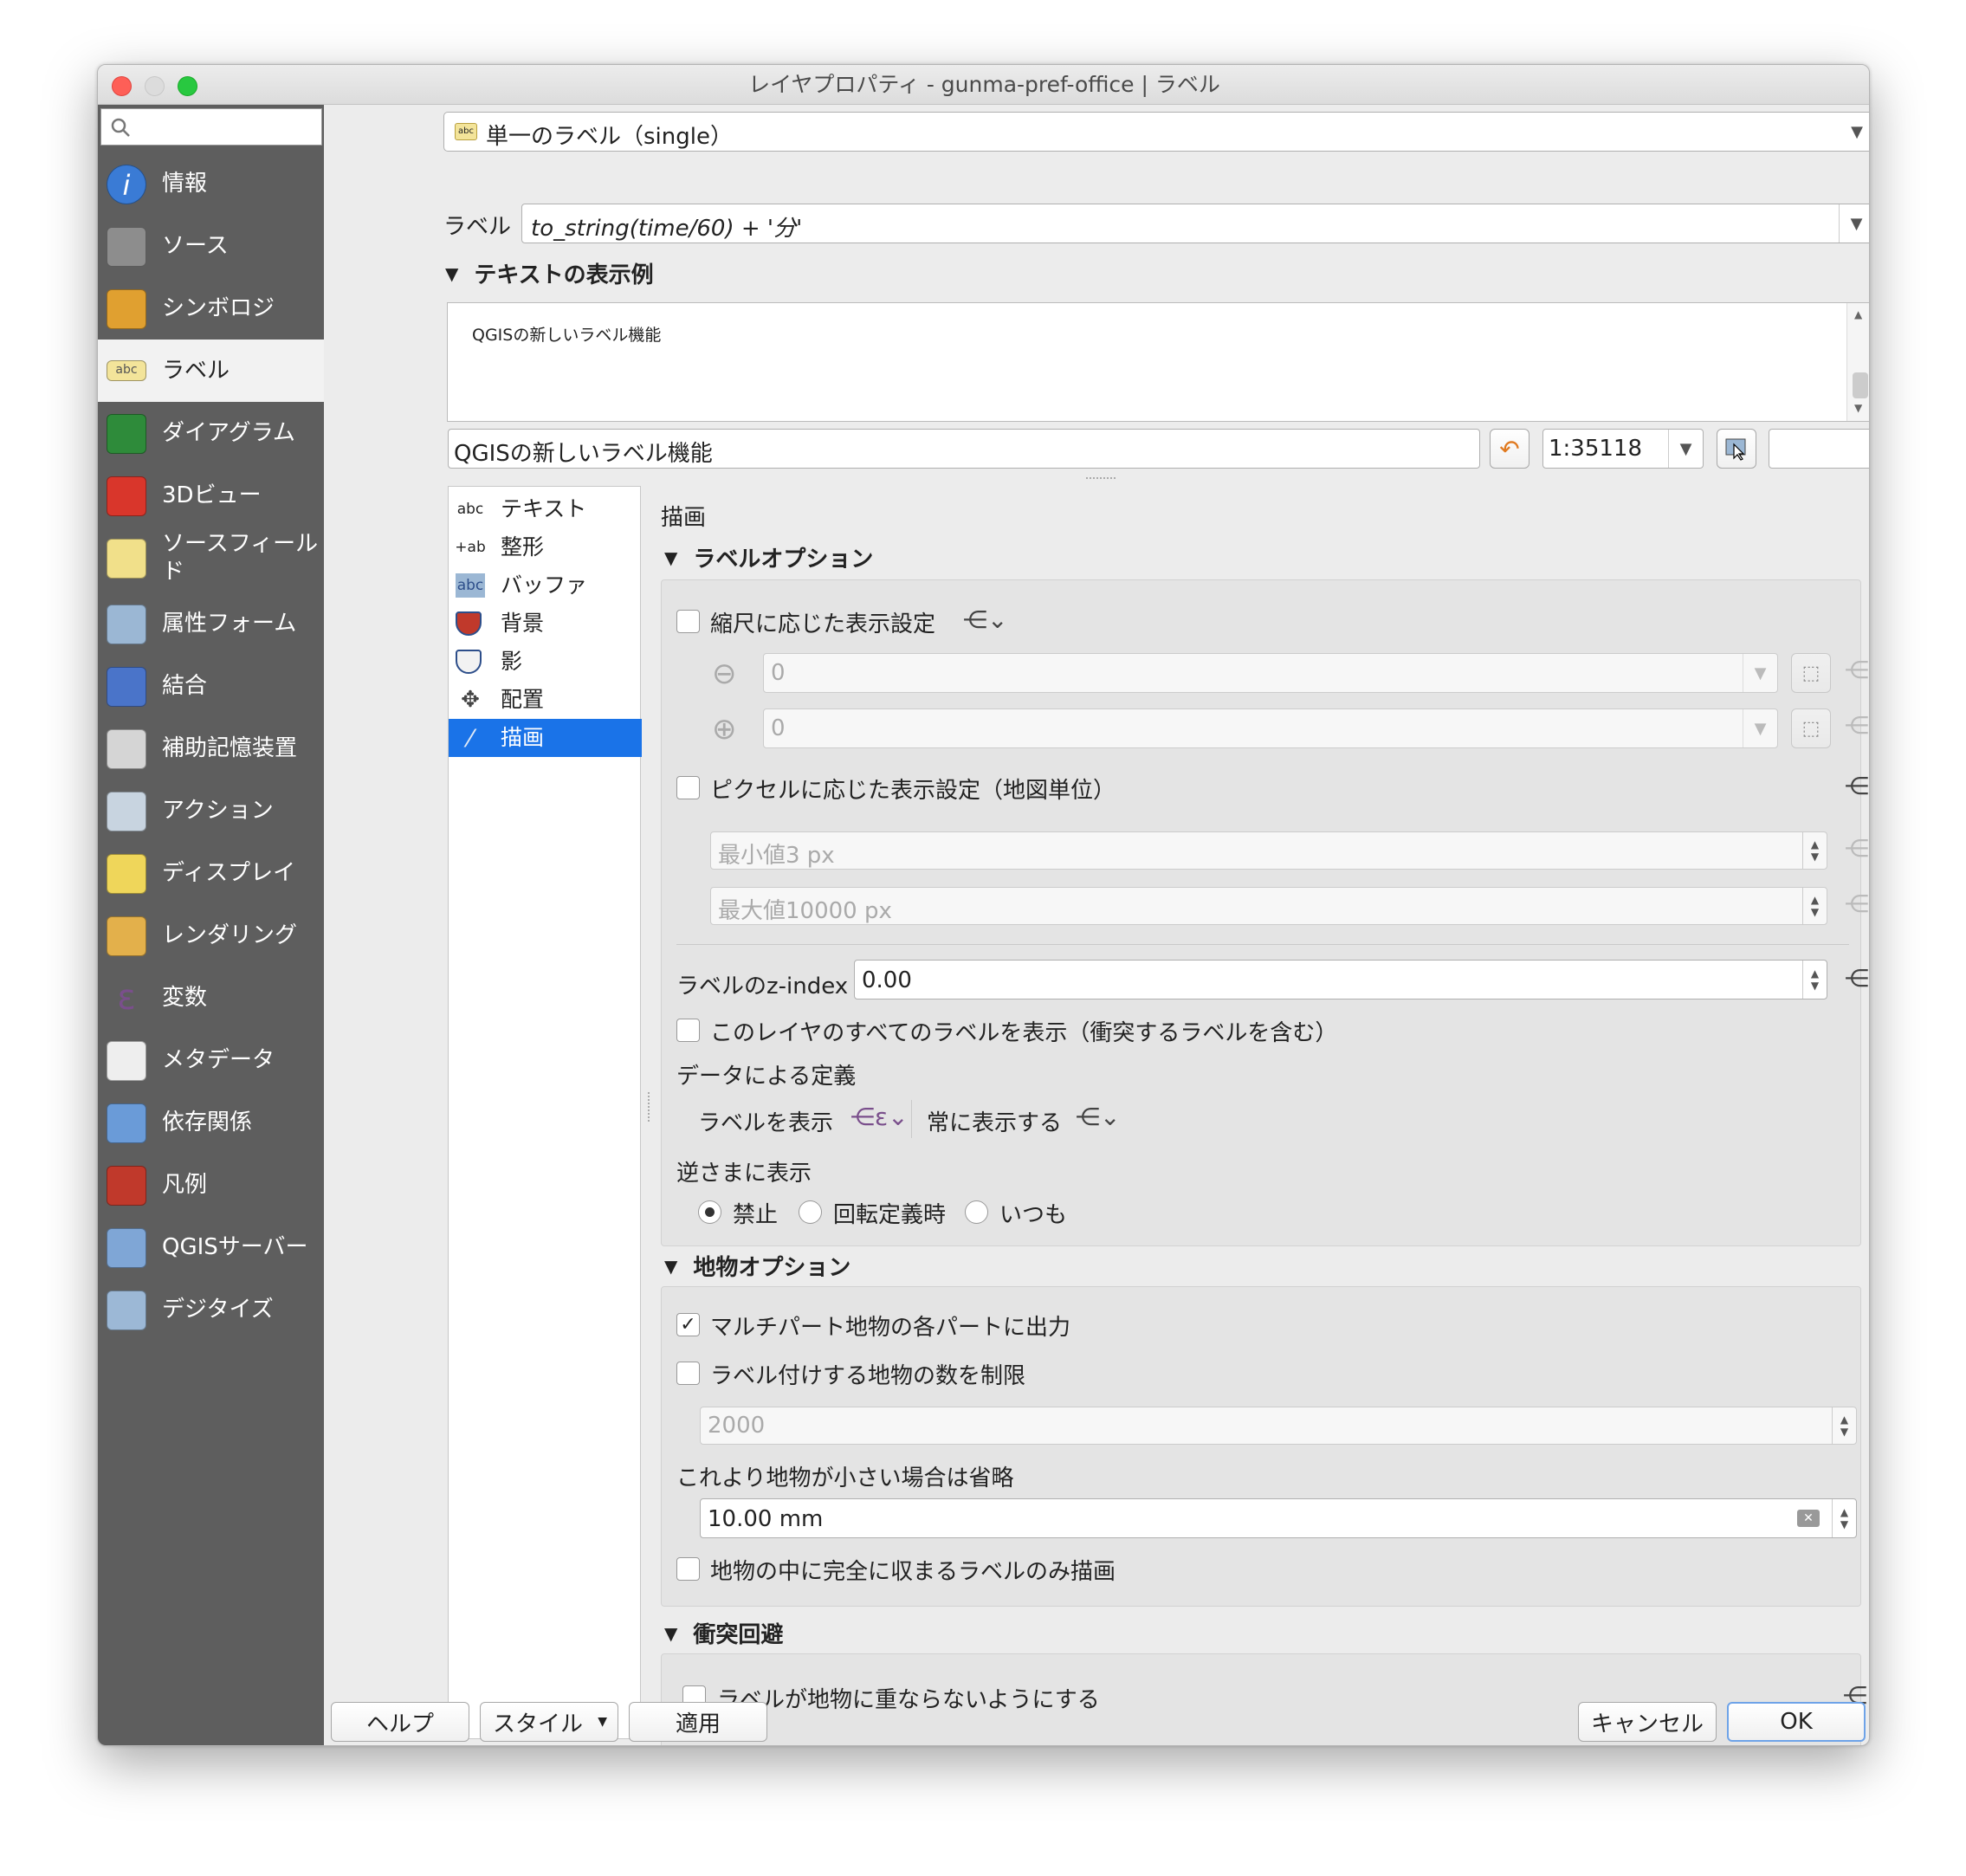 This screenshot has height=1876, width=1966. I want to click on sidebar-item-5: 3Dビュー, so click(211, 495).